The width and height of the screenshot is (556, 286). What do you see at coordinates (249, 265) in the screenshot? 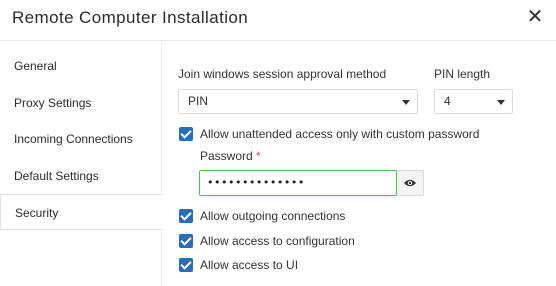
I see `ui-access-label: Allow access to UI` at bounding box center [249, 265].